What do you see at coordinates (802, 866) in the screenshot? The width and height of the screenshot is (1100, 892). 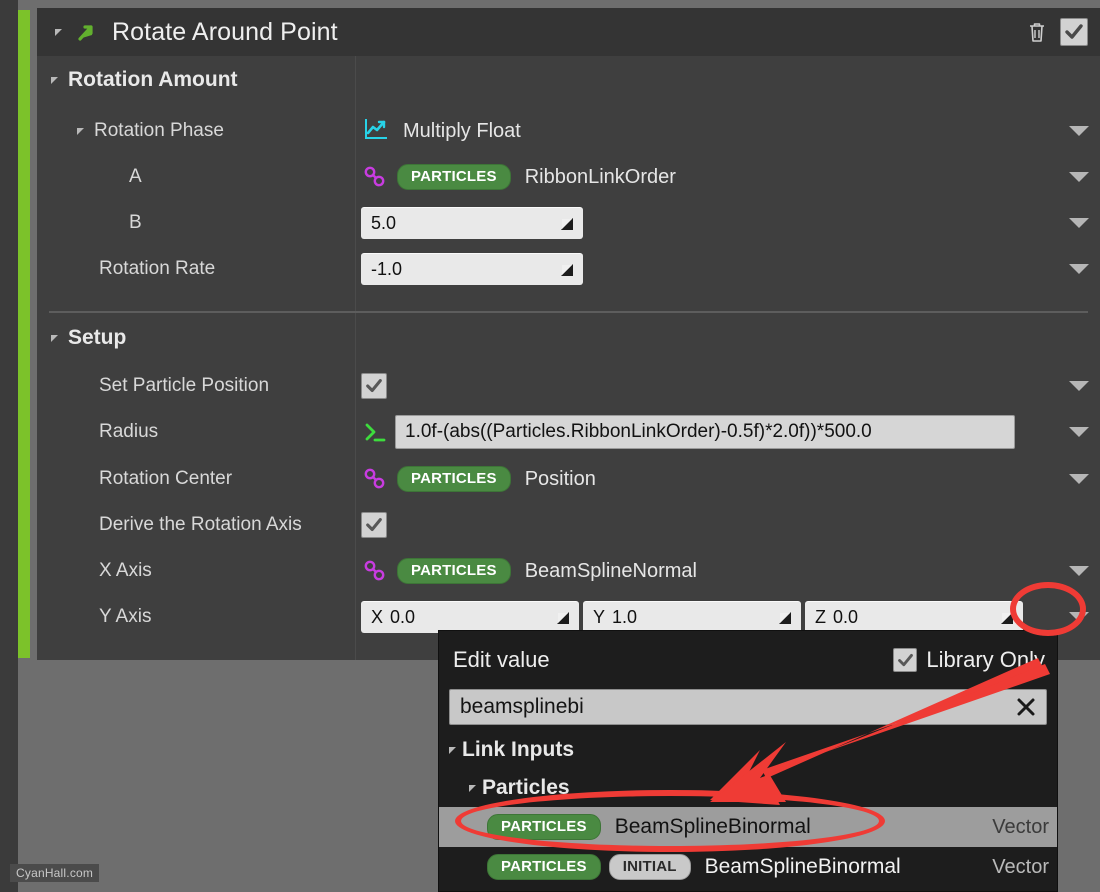 I see `tree-item-name: BeamSplineBinormal` at bounding box center [802, 866].